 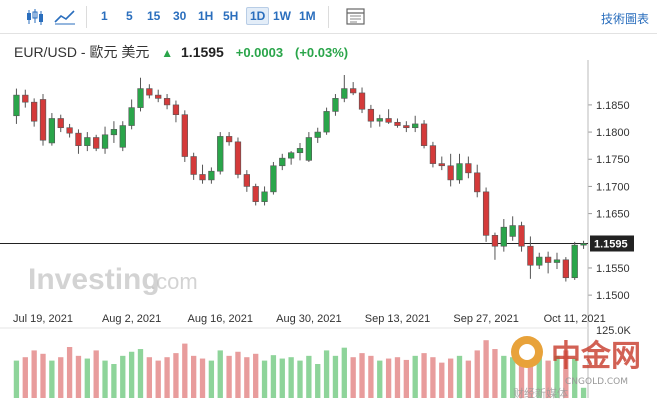 What do you see at coordinates (308, 319) in the screenshot?
I see `x-tick-label: Aug 30, 2021` at bounding box center [308, 319].